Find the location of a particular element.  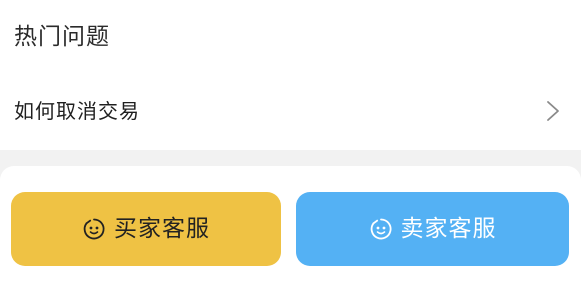

faq-item-label: 如何取消交易 is located at coordinates (77, 111).